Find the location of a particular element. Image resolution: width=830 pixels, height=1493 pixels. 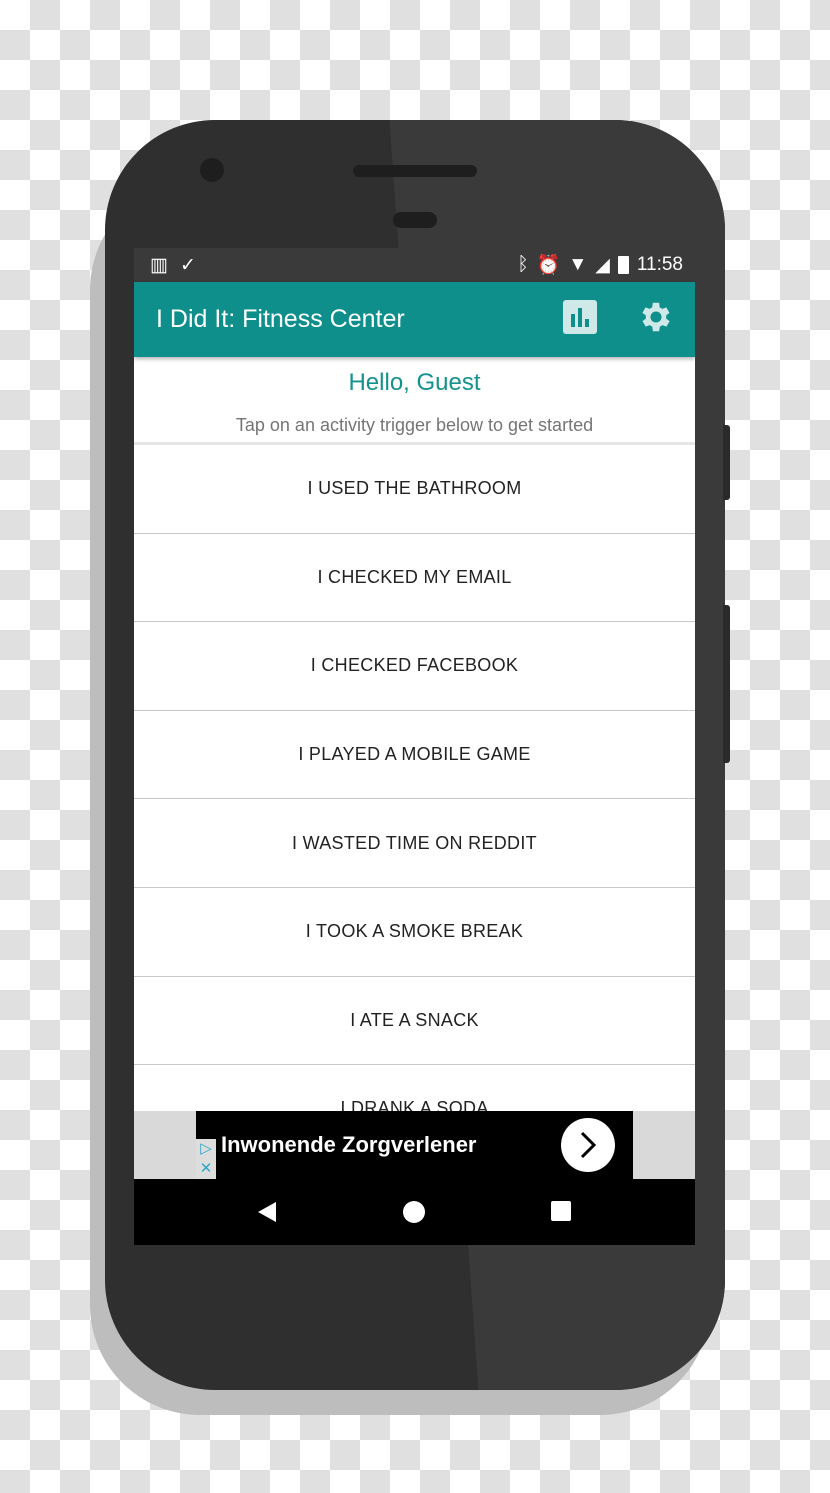

status-bar: ▥ ✓ ᛒ ⏰ ▼ ◢ 11:58 is located at coordinates (414, 265).